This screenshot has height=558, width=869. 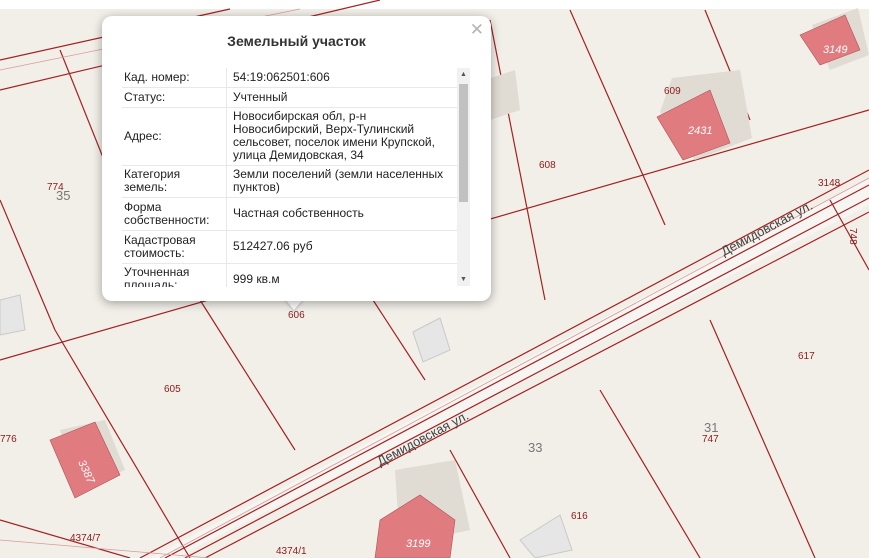 I want to click on scroll-thumb, so click(x=463, y=143).